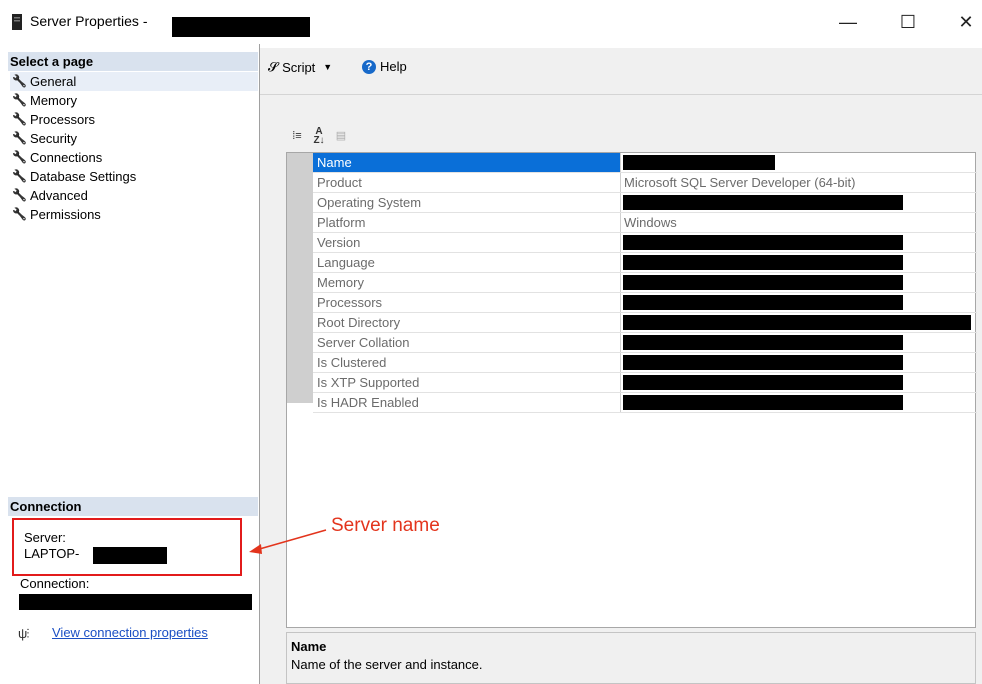  Describe the element at coordinates (385, 525) in the screenshot. I see `annotation-text: Server name` at that location.